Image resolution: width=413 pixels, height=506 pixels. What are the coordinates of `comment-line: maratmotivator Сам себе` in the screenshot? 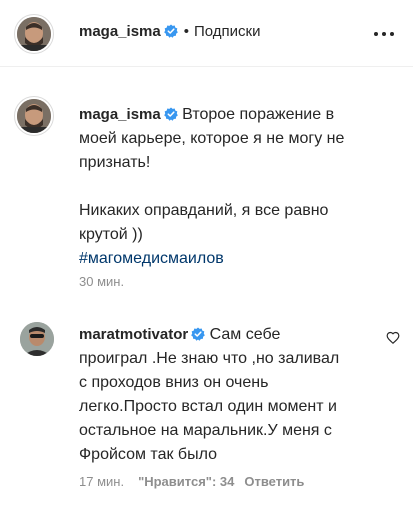 It's located at (239, 335).